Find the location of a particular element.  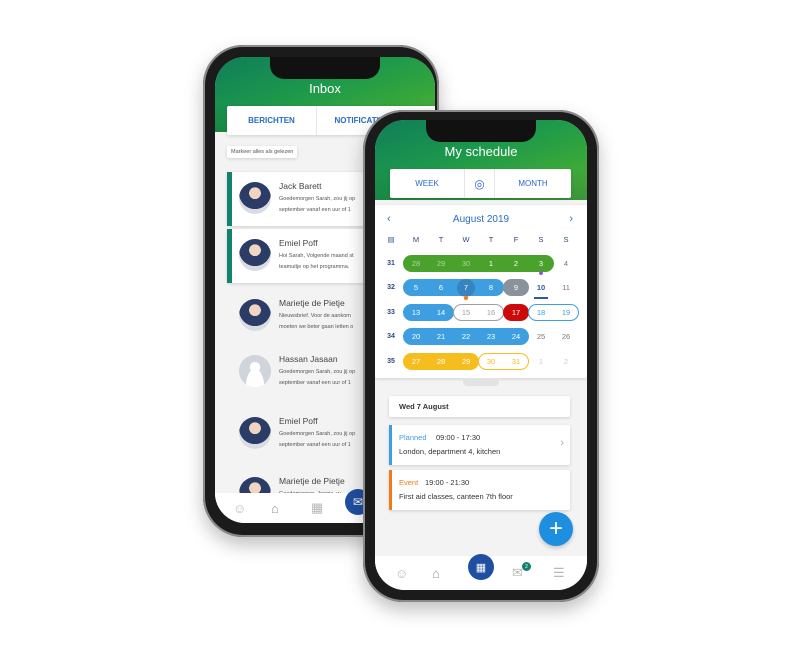

calendar-day: 16 is located at coordinates (491, 312).